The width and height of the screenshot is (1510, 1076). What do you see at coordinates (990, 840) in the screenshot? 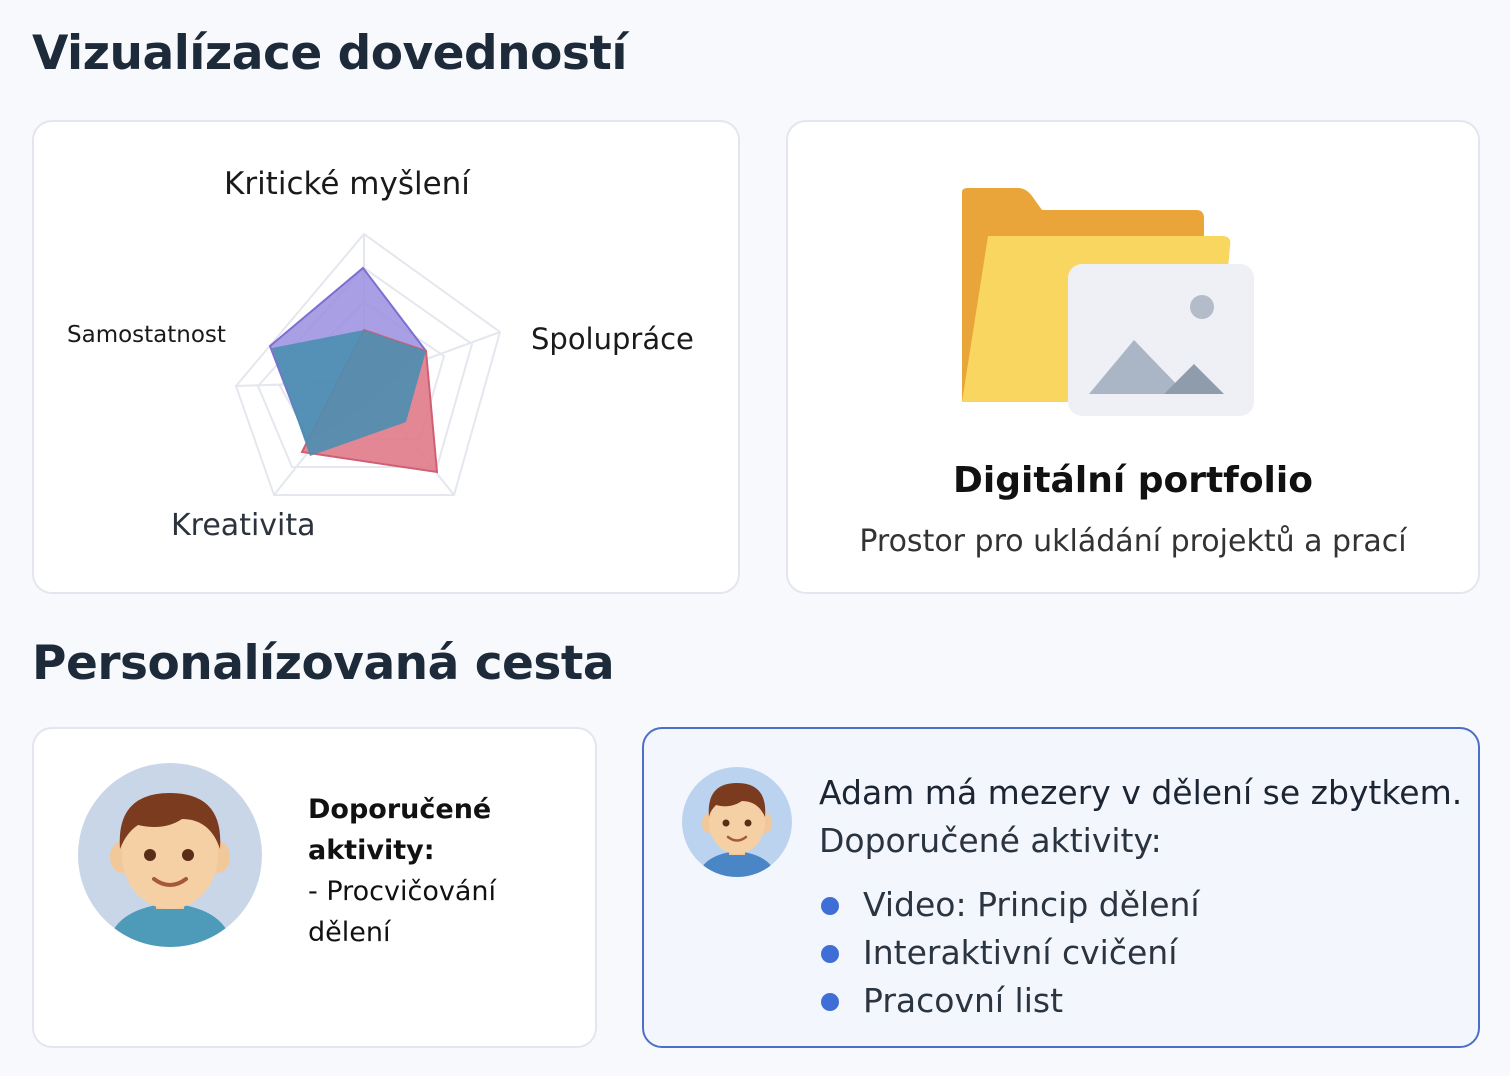
I see `alert-subheading: Doporučené aktivity:` at bounding box center [990, 840].